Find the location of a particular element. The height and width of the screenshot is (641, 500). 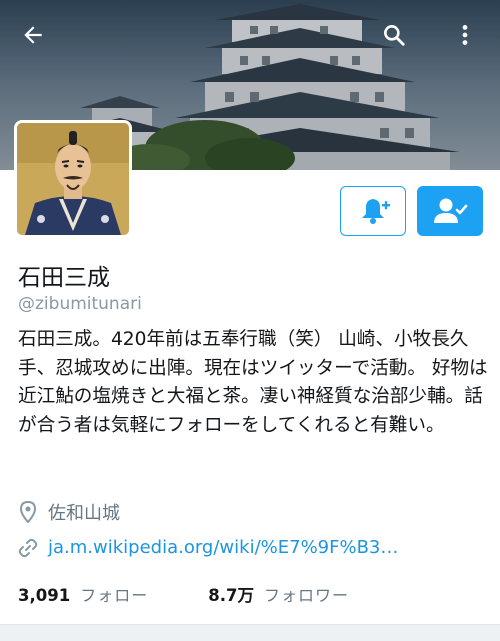

followers-stat: 8.7万 フォロワー is located at coordinates (278, 594).